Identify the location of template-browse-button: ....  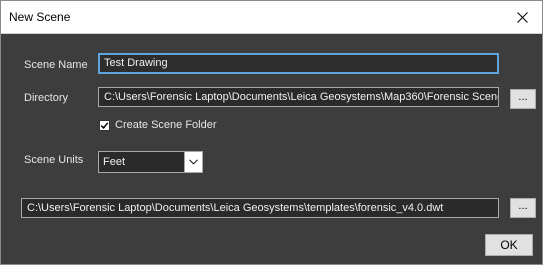
(523, 208).